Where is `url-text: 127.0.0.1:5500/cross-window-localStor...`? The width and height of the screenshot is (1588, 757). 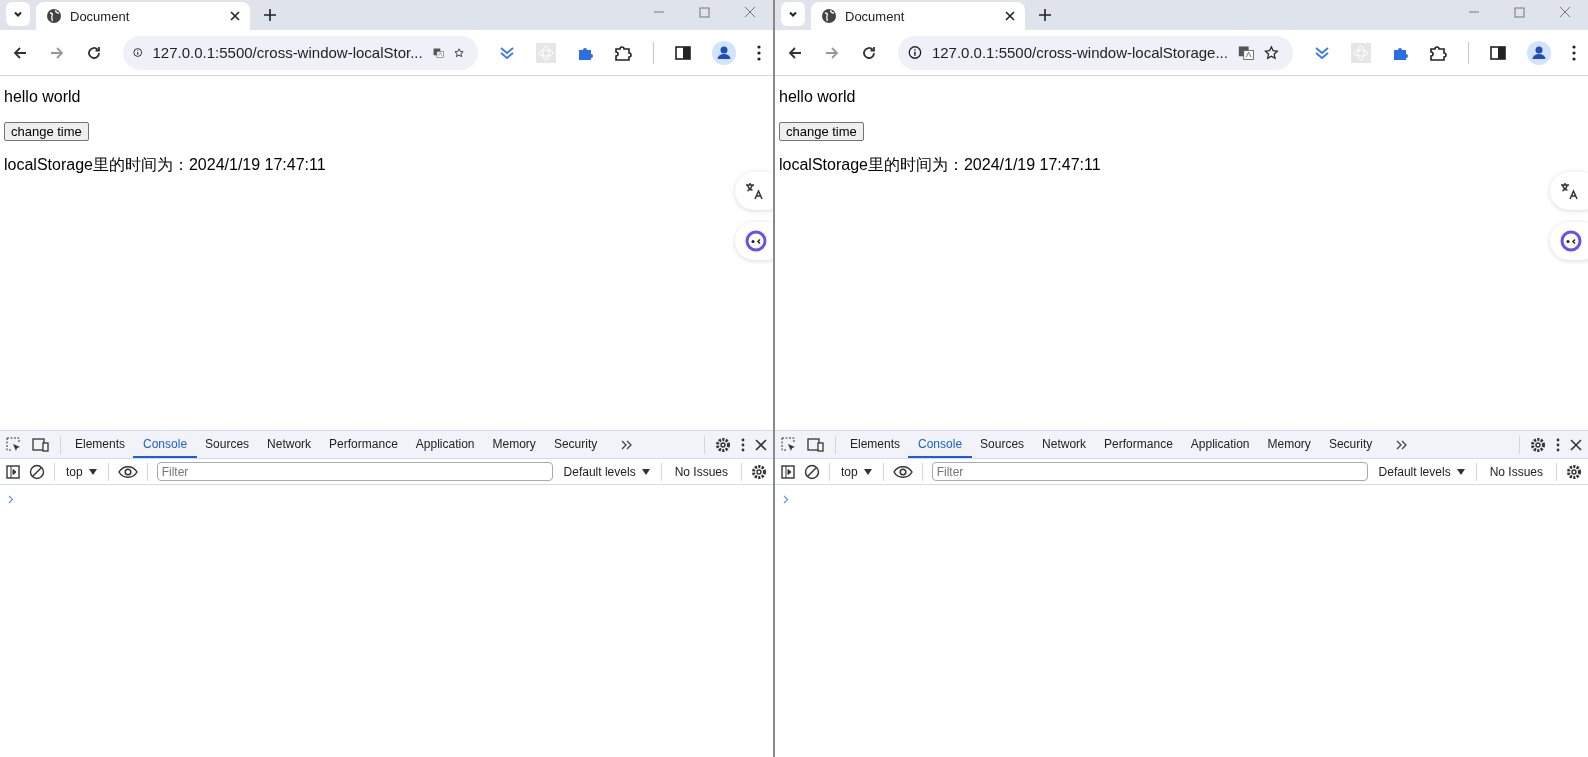 url-text: 127.0.0.1:5500/cross-window-localStor... is located at coordinates (287, 52).